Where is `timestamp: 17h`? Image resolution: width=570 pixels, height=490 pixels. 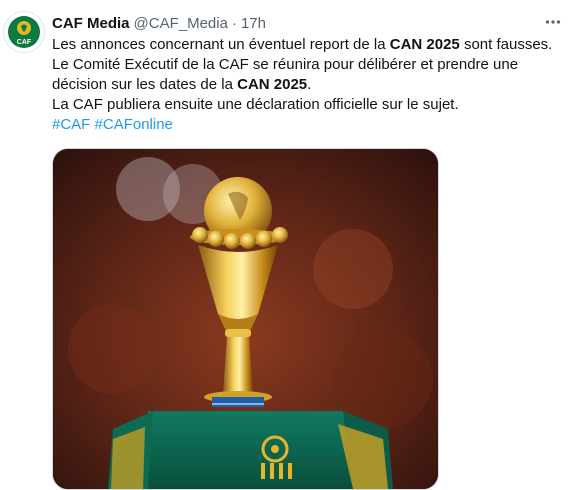 timestamp: 17h is located at coordinates (253, 23).